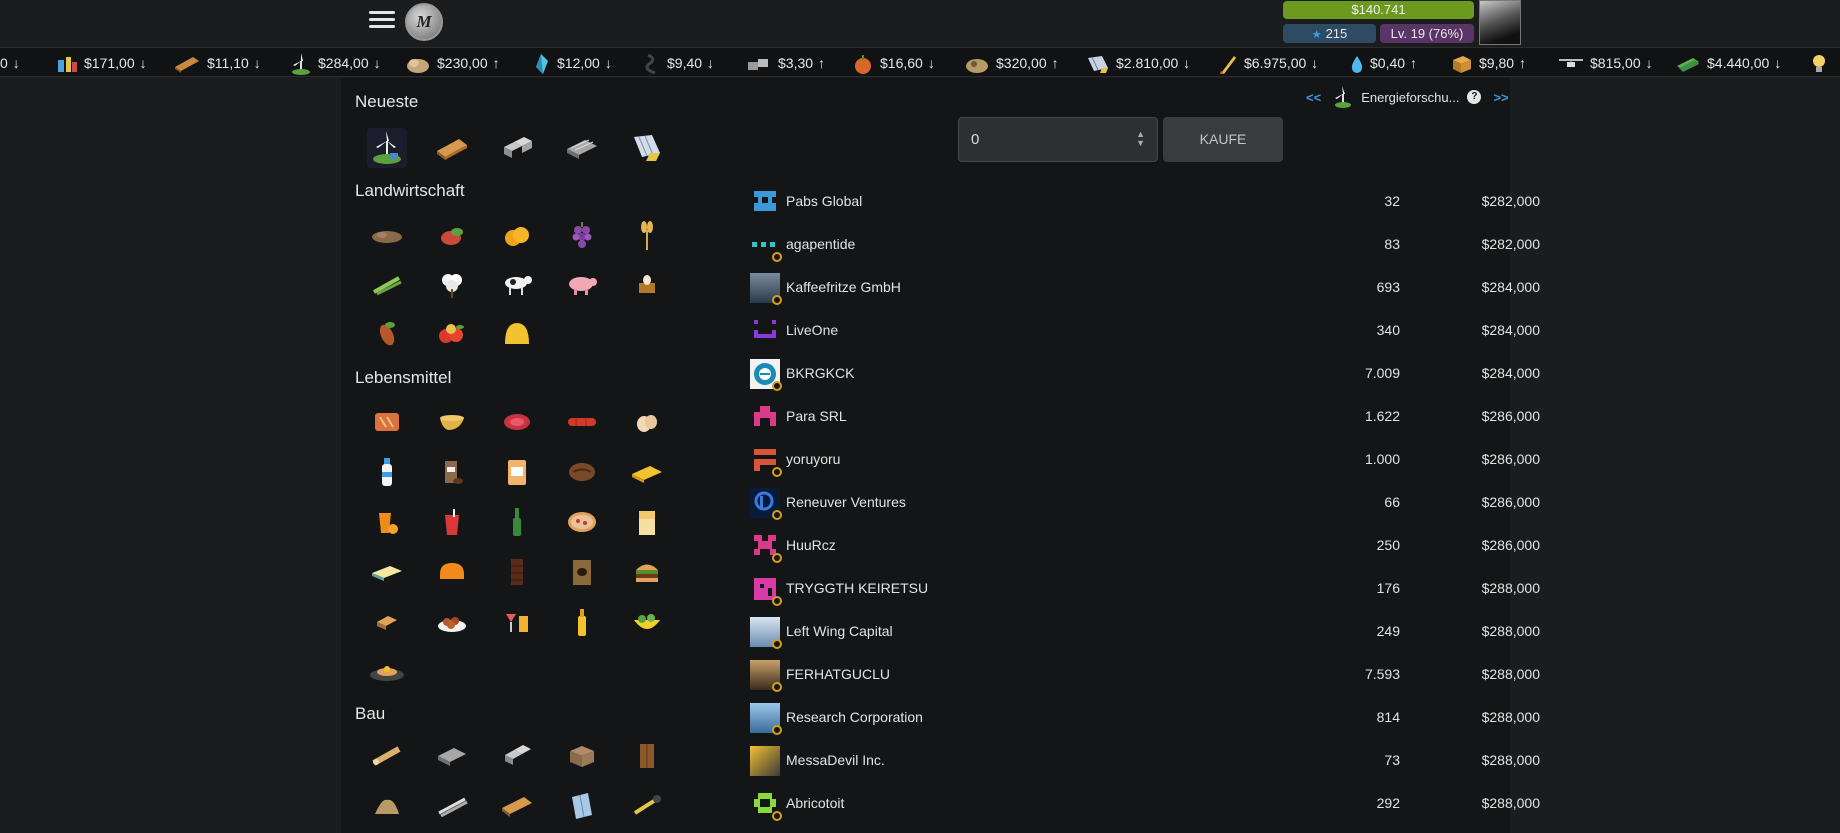 The width and height of the screenshot is (1840, 833). I want to click on stepper-arrows-icon: ▲ ▼, so click(1140, 139).